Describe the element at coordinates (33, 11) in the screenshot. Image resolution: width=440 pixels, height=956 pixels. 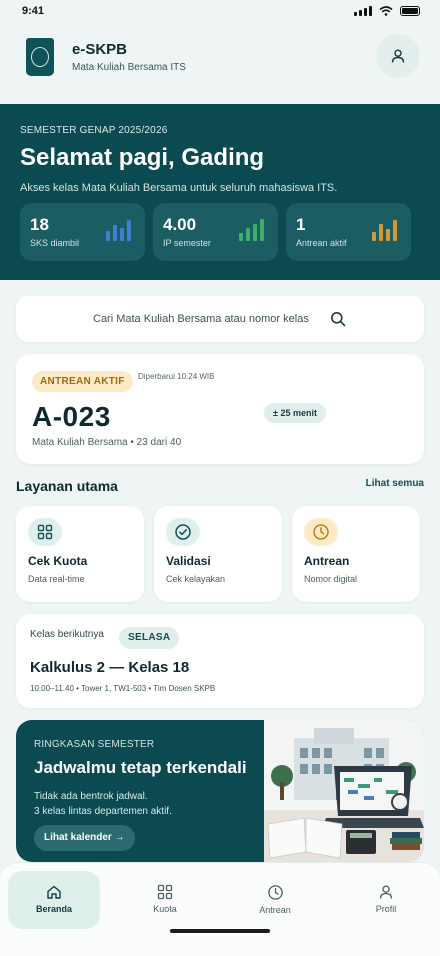
I see `status-time: 9:41` at that location.